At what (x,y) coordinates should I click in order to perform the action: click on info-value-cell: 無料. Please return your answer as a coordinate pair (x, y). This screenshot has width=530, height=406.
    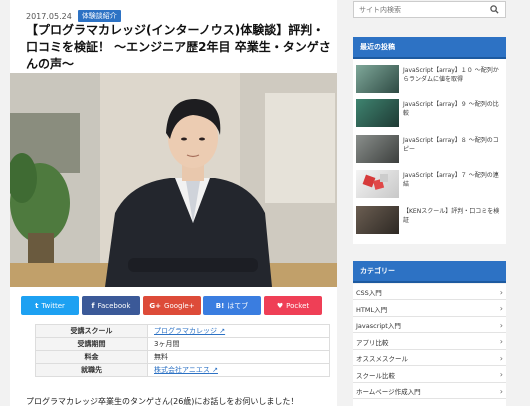
    Looking at the image, I should click on (238, 357).